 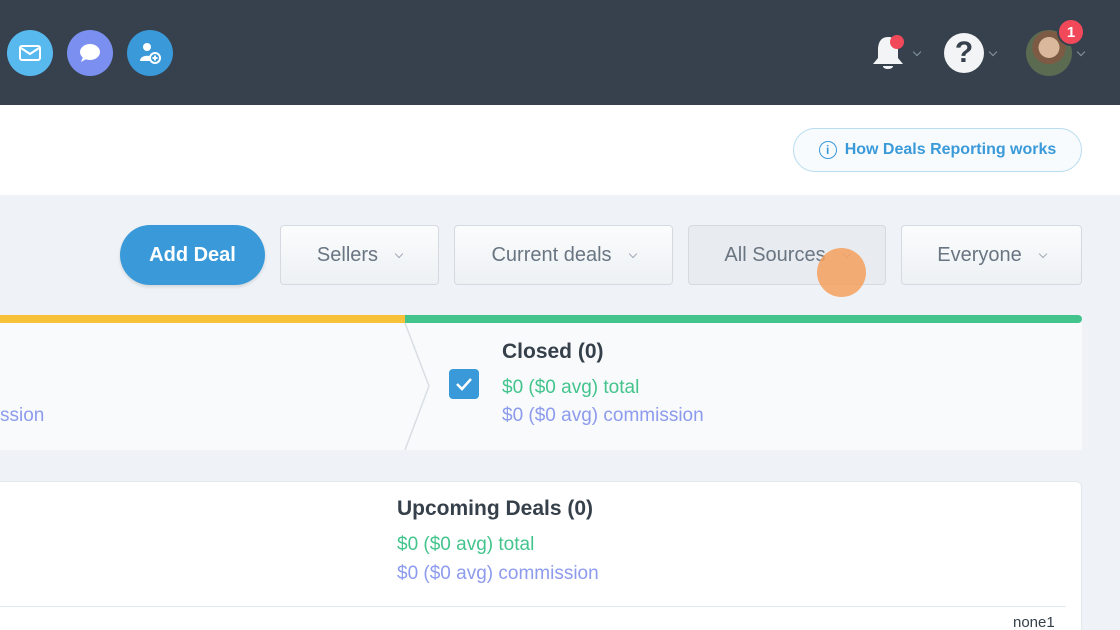 I want to click on user-add-icon, so click(x=150, y=53).